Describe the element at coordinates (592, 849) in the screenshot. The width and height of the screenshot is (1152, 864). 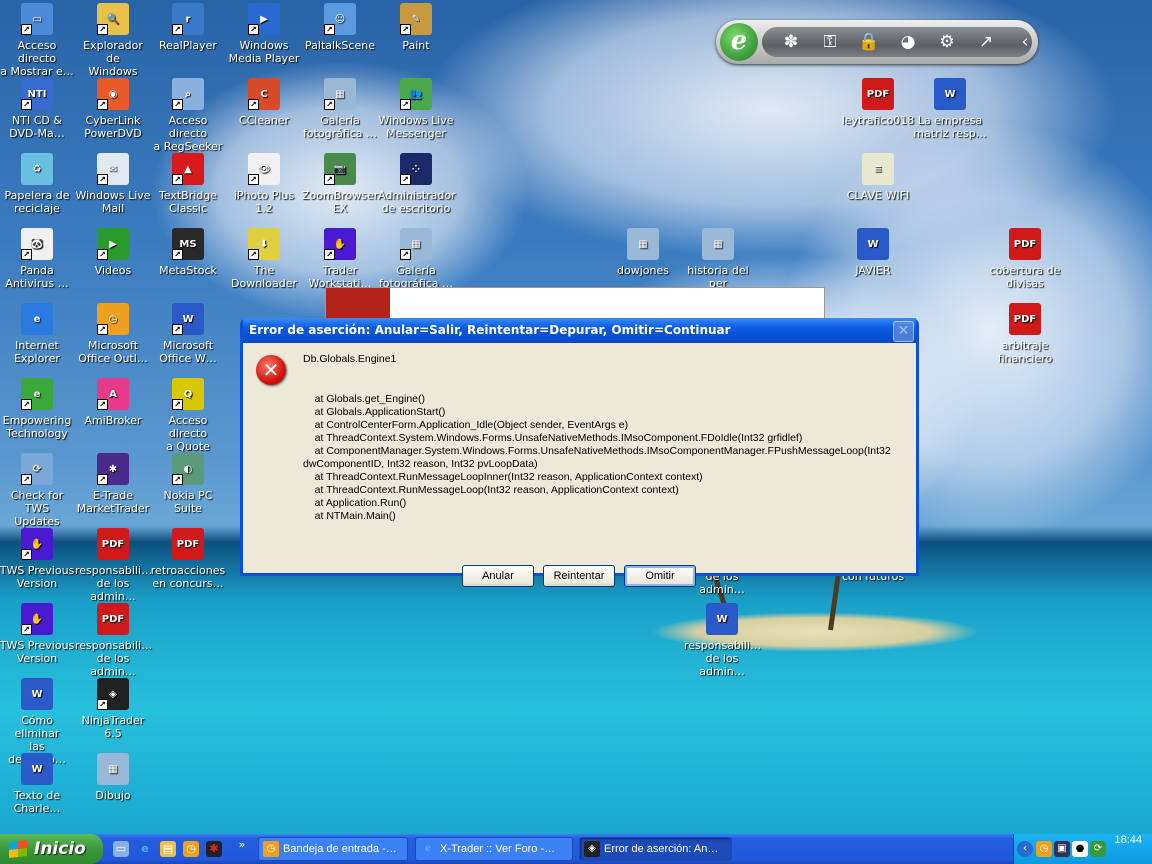
I see `ninjatrader-icon: ◈` at that location.